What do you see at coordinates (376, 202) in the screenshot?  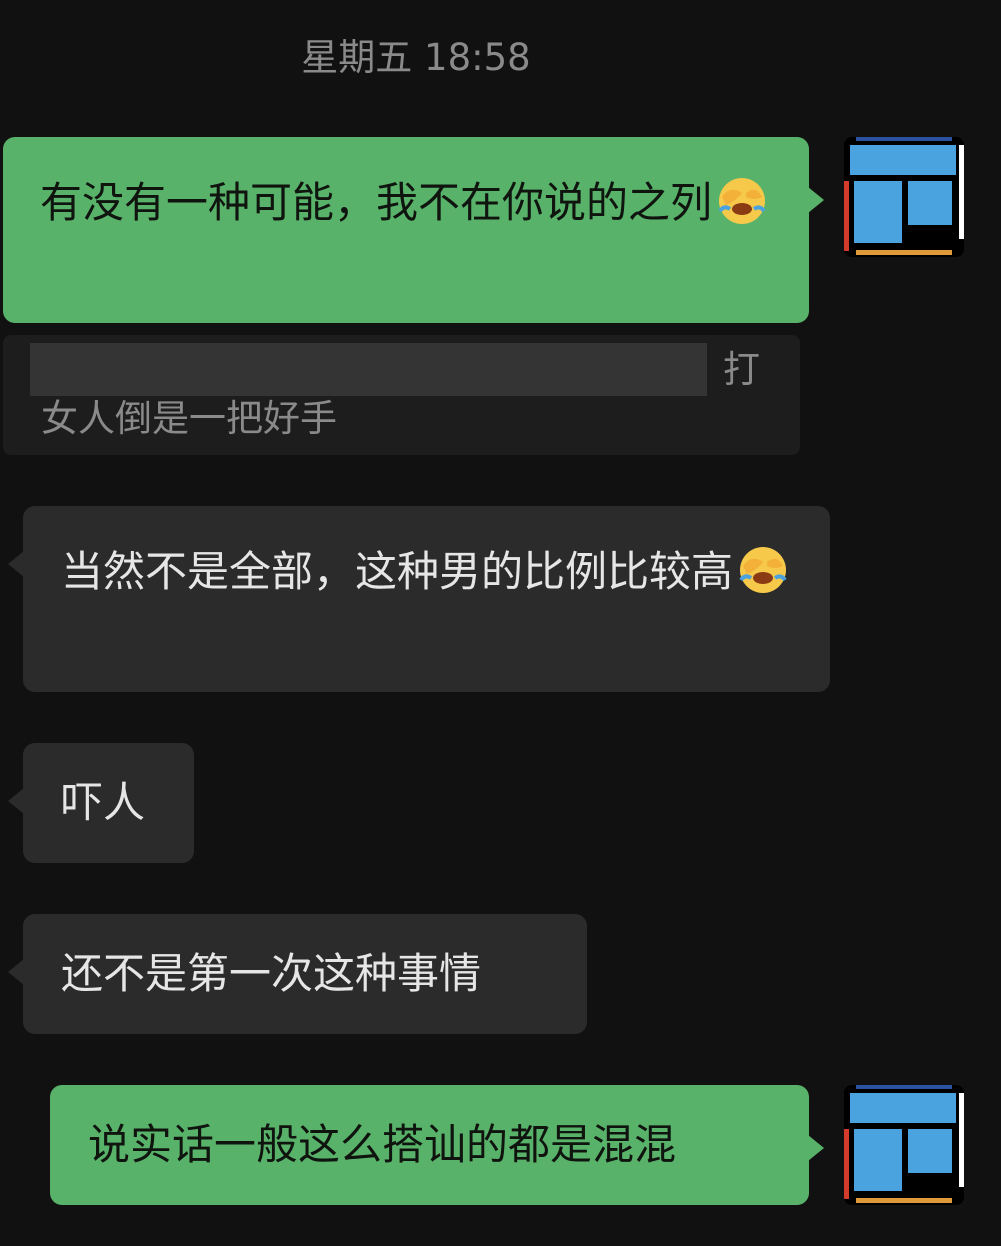 I see `message-text: 有没有一种可能，我不在你说的之列` at bounding box center [376, 202].